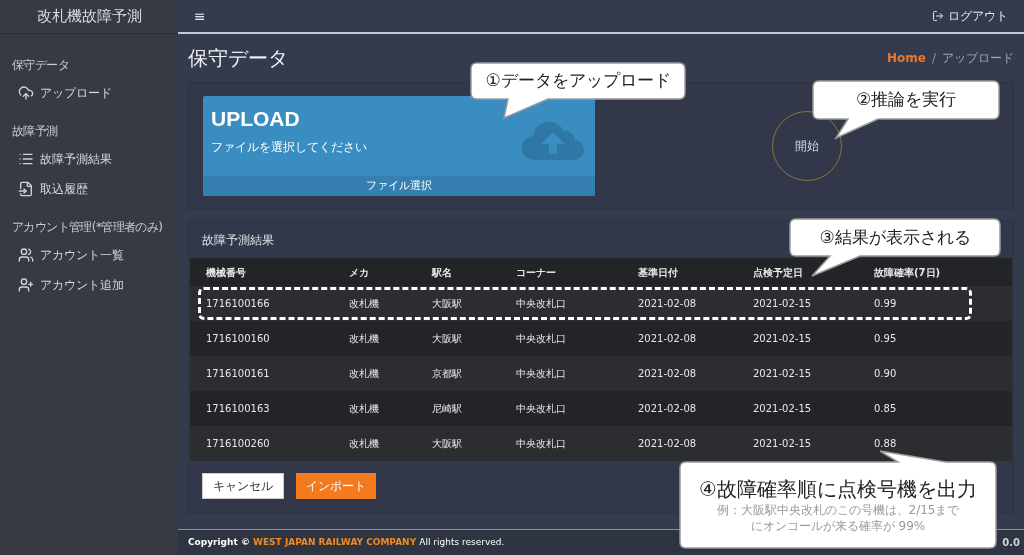 The image size is (1024, 555). I want to click on upload-title: UPLOAD, so click(256, 119).